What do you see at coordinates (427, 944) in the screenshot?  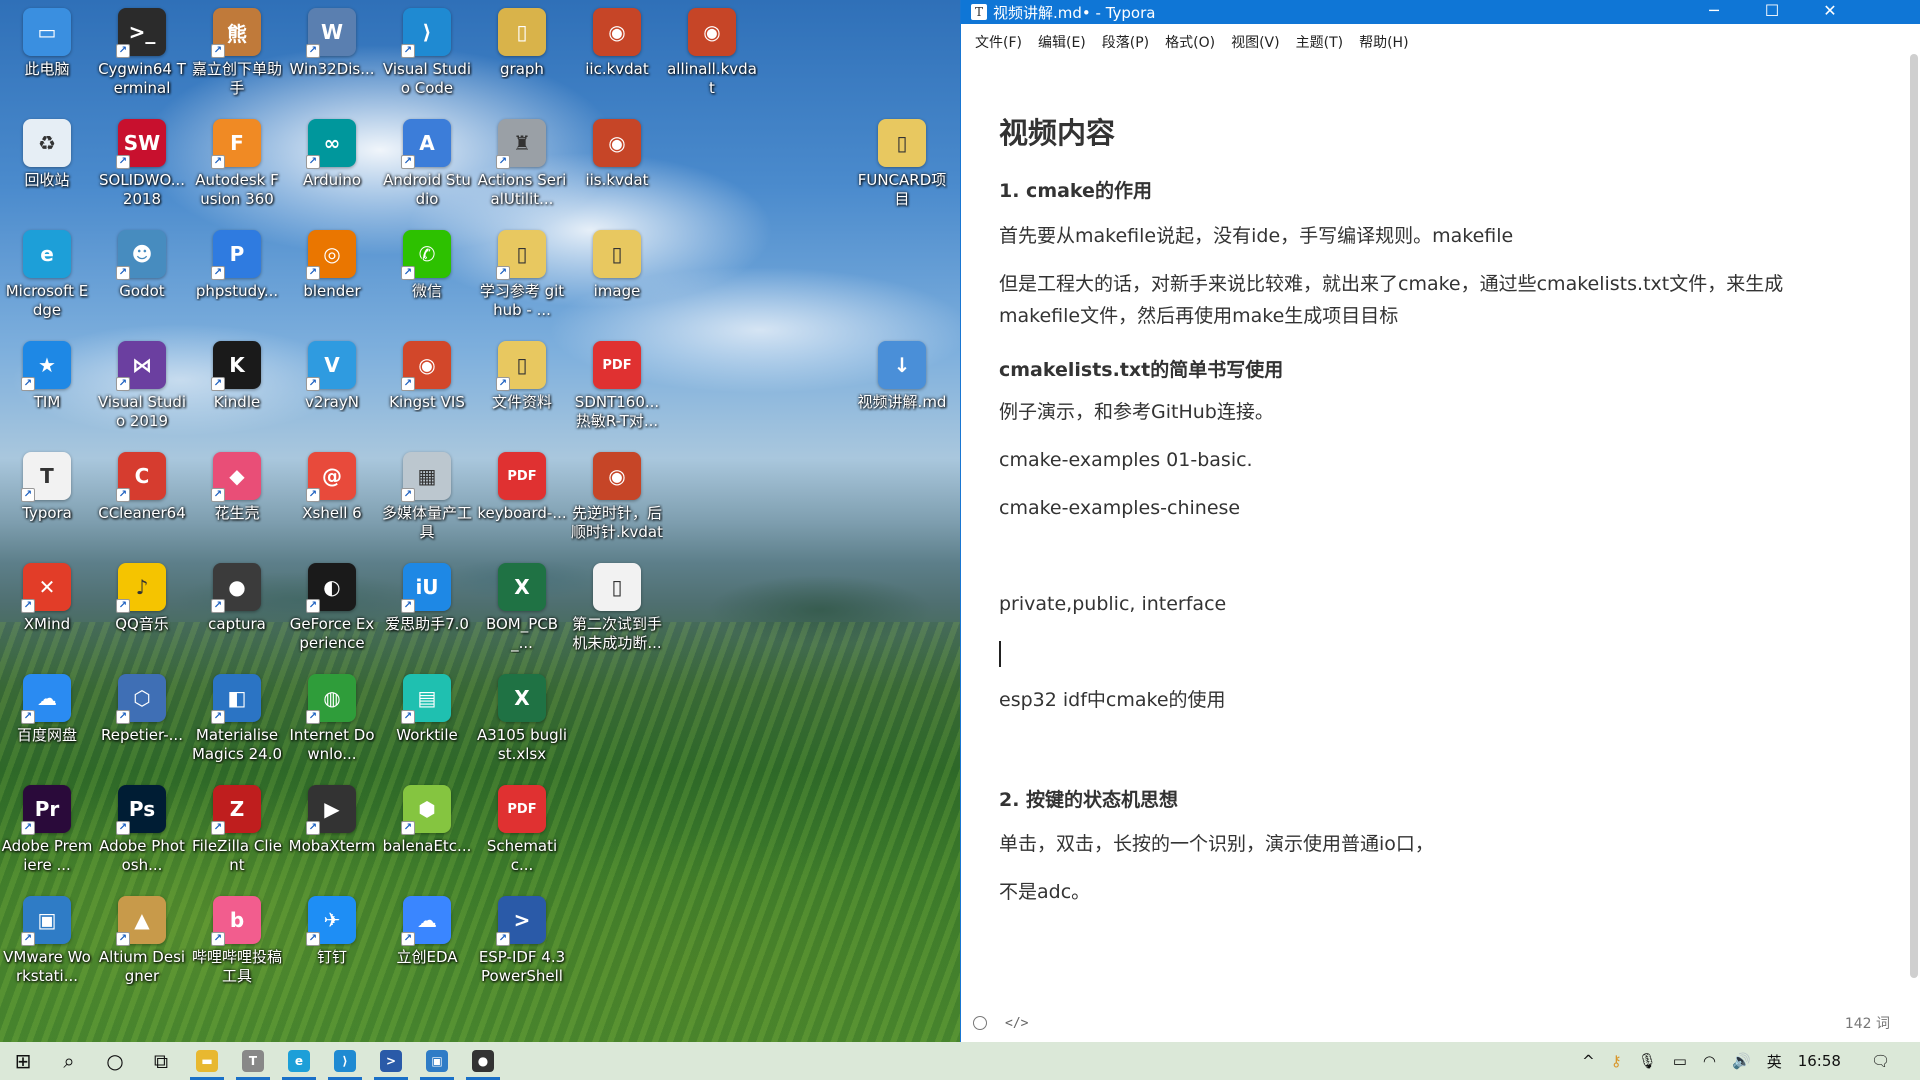 I see `desktop-icon: ☁ ↗ 立创EDA` at bounding box center [427, 944].